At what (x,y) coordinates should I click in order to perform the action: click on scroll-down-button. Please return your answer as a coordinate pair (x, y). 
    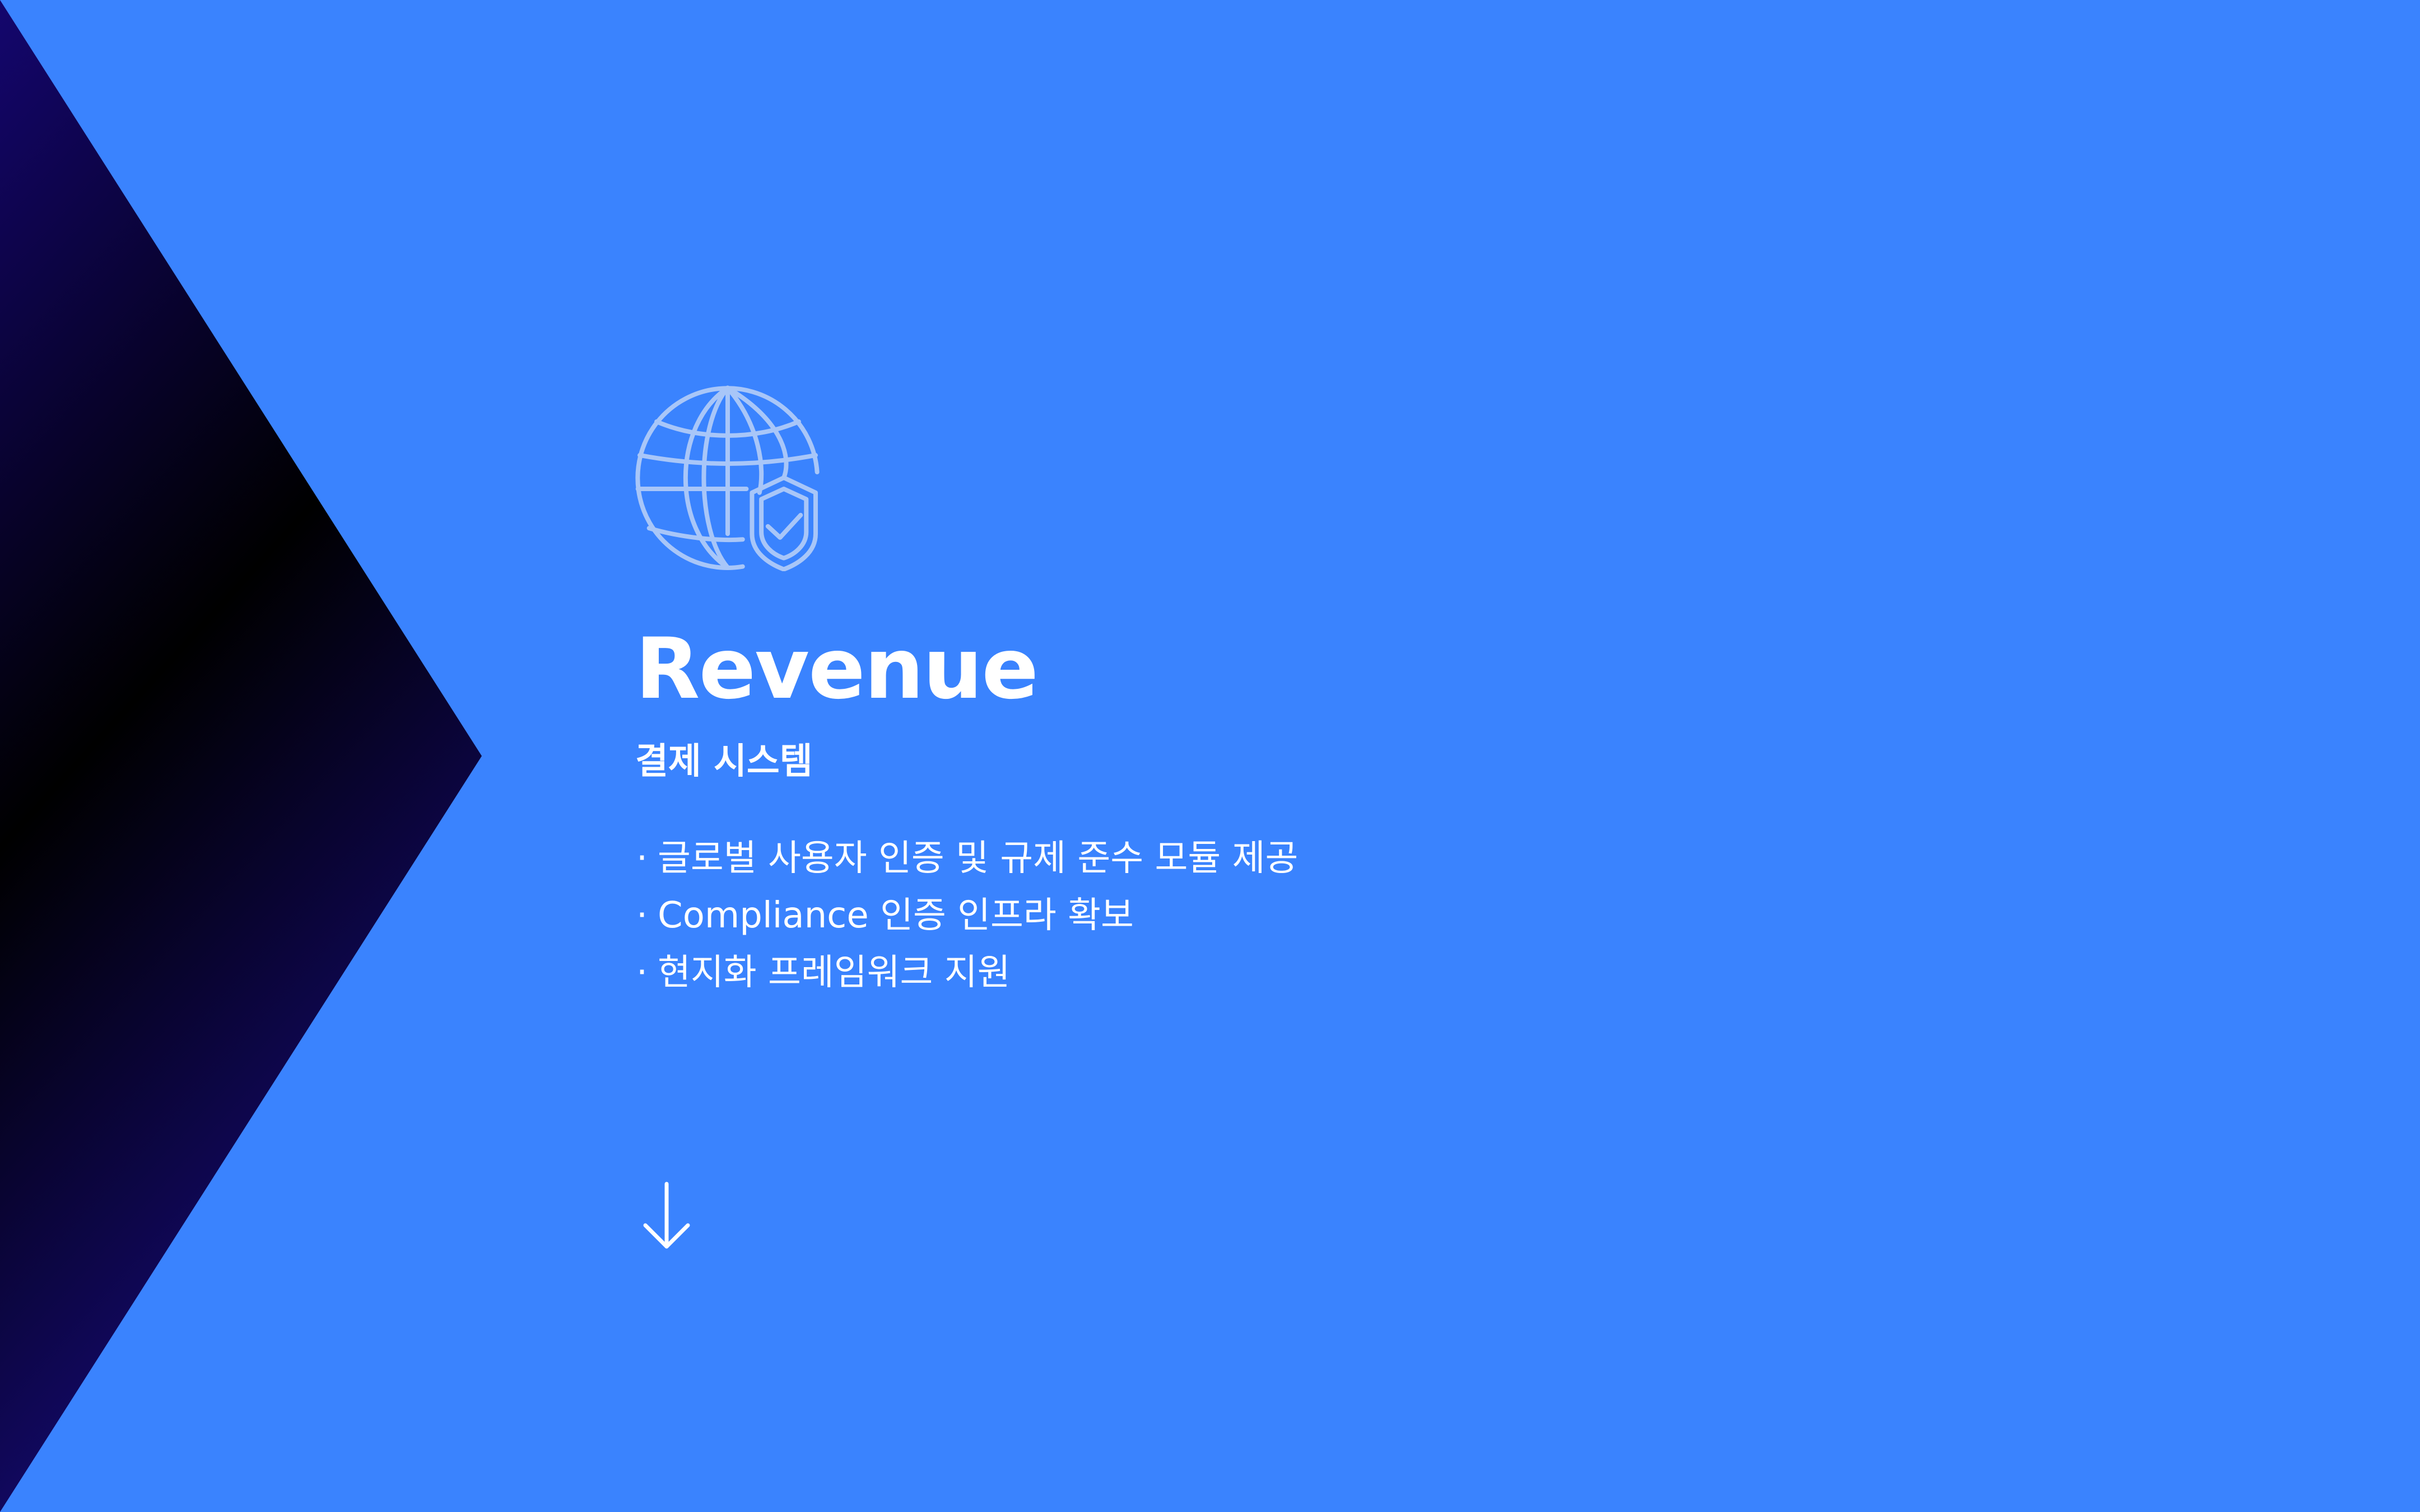
    Looking at the image, I should click on (667, 1215).